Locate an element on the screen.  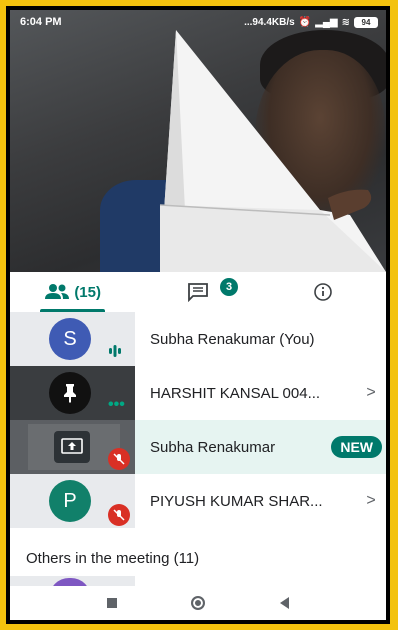
participant-row-harshit: ••• HARSHIT KANSAL 004... > is located at coordinates (198, 393).